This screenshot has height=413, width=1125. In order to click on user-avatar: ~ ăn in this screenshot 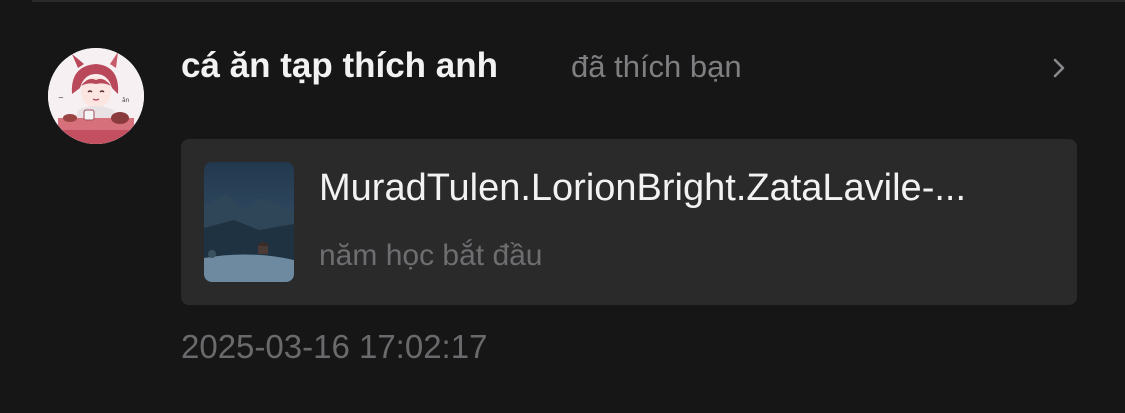, I will do `click(96, 96)`.